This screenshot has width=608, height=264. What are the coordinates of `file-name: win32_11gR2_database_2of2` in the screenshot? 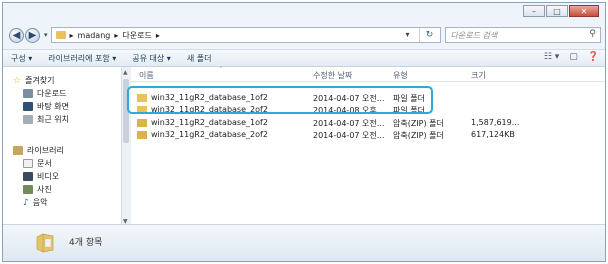 It's located at (209, 134).